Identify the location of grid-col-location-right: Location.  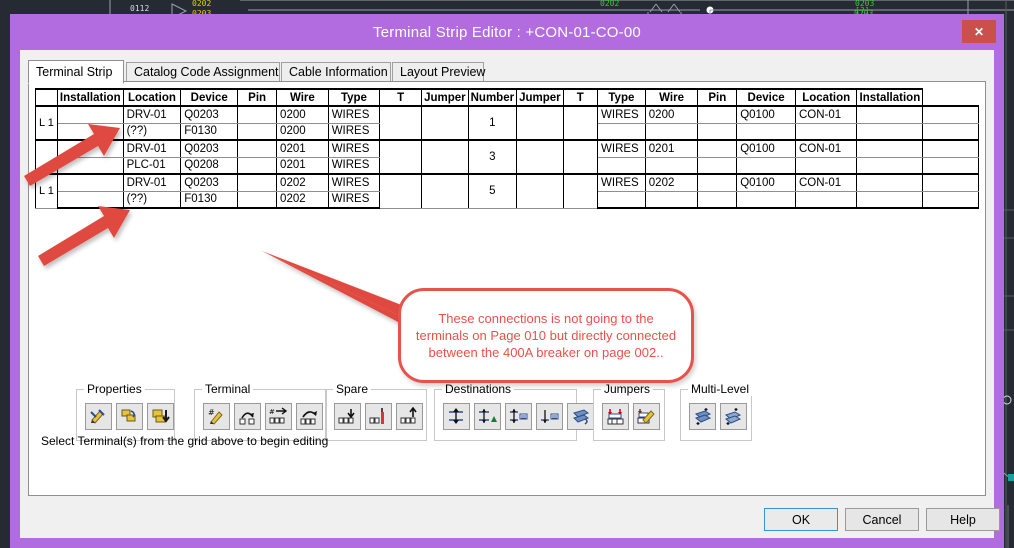
(826, 97).